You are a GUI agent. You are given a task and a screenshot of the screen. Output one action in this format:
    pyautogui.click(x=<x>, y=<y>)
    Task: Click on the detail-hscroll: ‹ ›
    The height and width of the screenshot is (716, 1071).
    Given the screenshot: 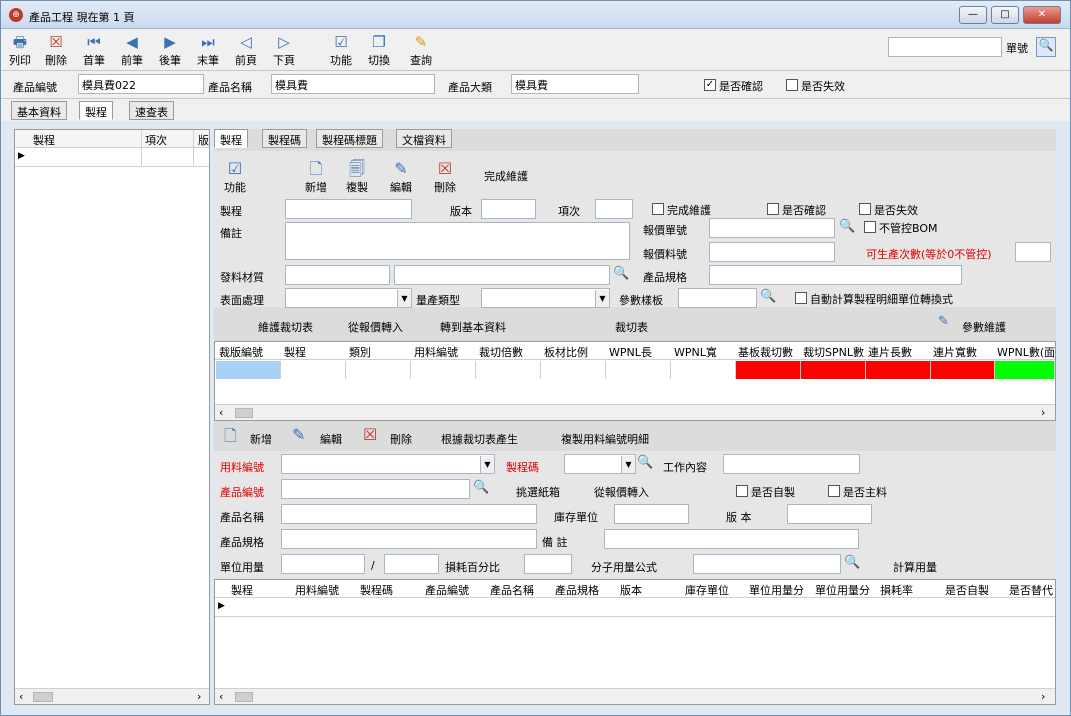 What is the action you would take?
    pyautogui.click(x=635, y=696)
    